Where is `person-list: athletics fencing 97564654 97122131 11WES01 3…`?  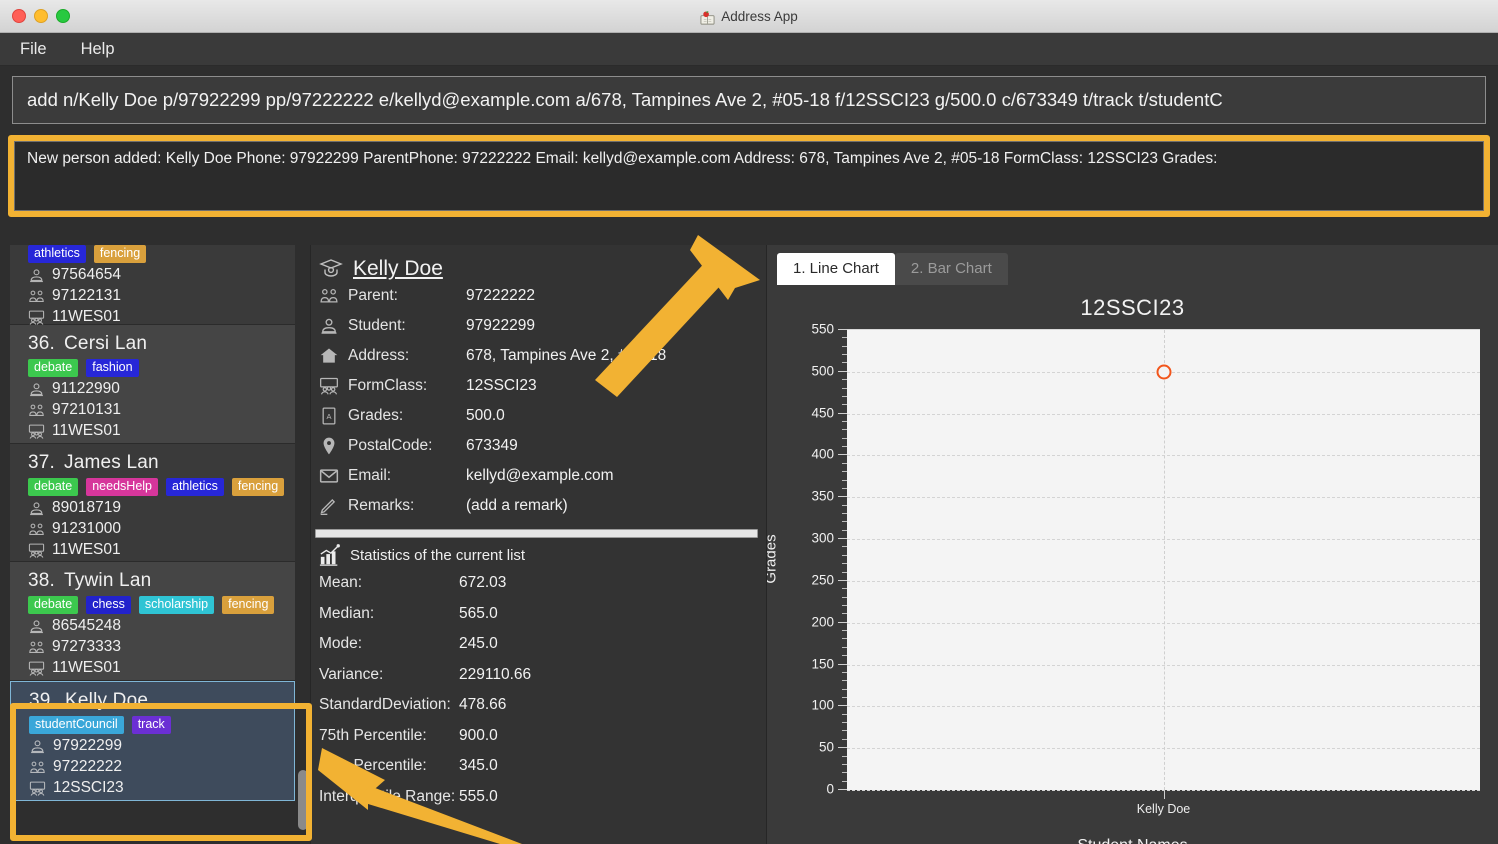 person-list: athletics fencing 97564654 97122131 11WES01 3… is located at coordinates (152, 523).